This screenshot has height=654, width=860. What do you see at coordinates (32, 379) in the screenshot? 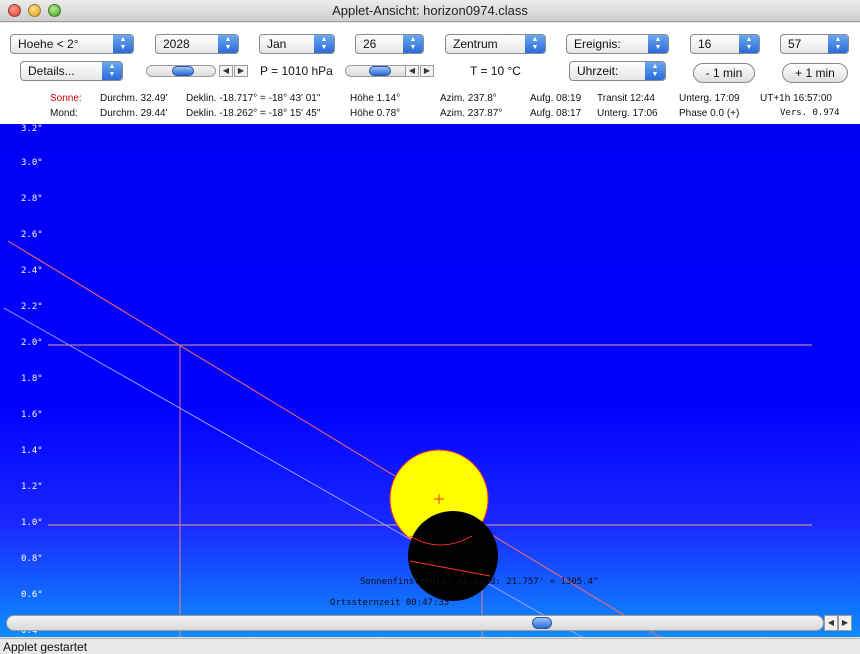
I see `y-tick-label: 1.8°` at bounding box center [32, 379].